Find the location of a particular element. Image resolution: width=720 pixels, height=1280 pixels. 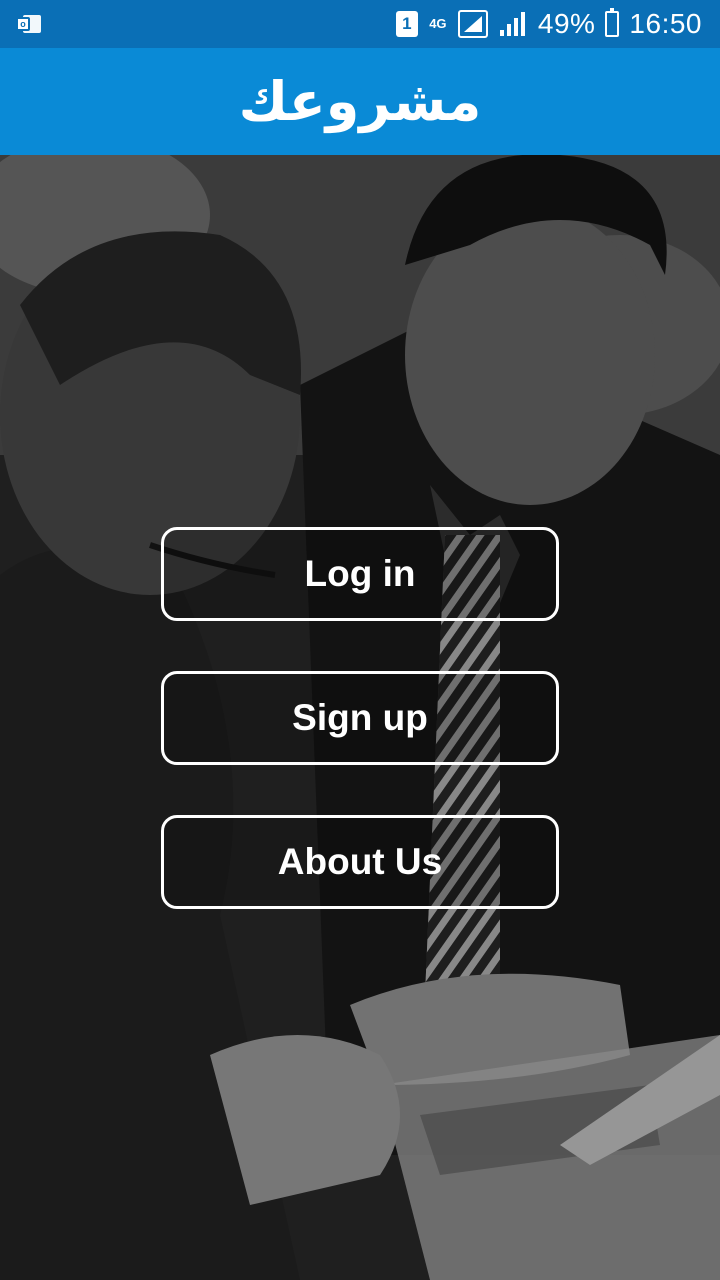

login-button: Log in is located at coordinates (360, 574).